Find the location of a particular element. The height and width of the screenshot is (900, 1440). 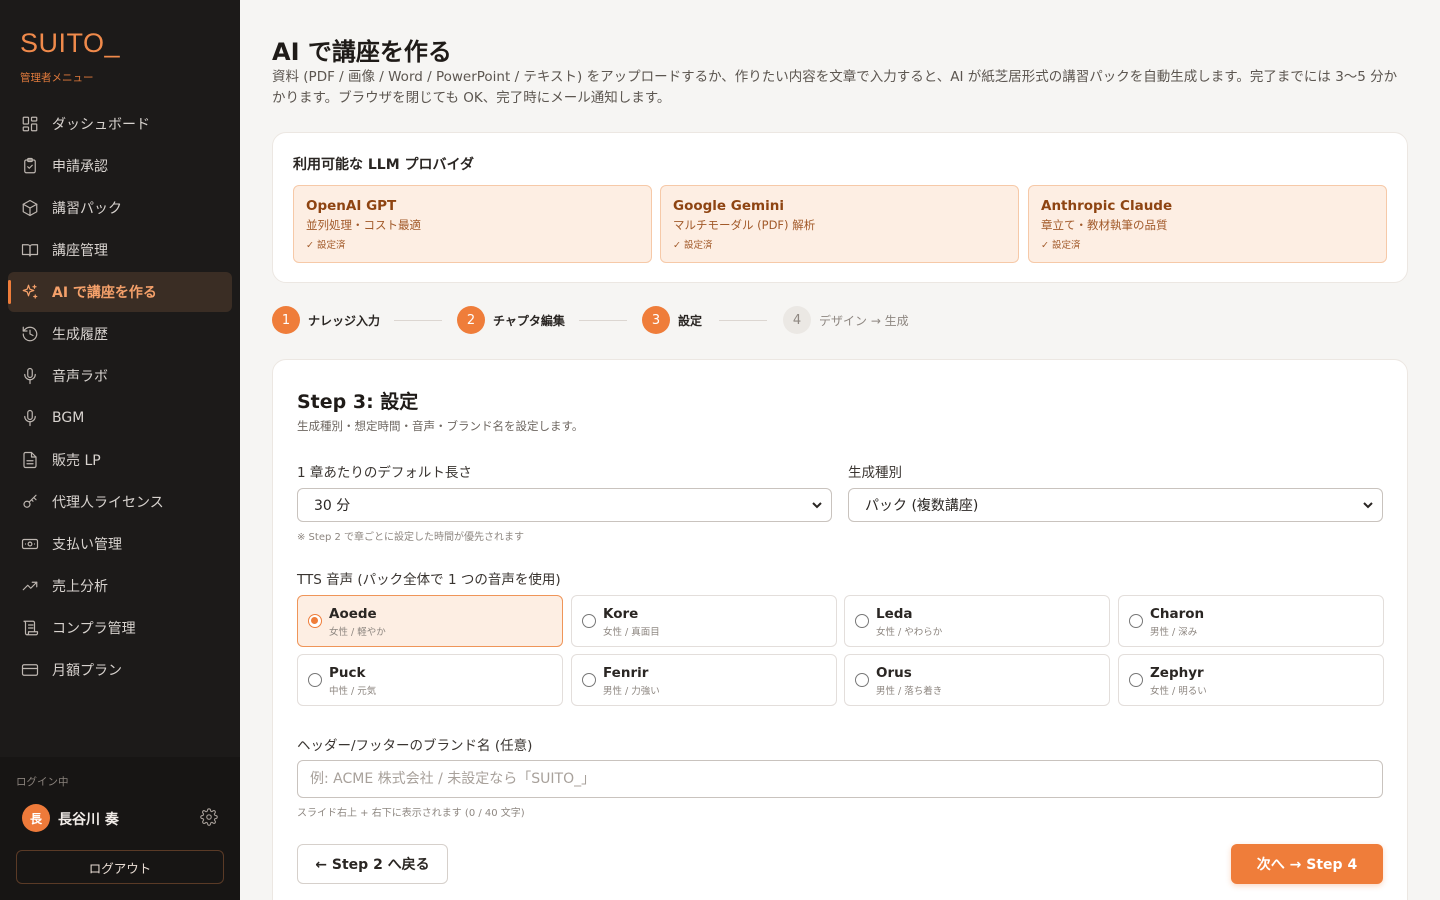

brand-name-hint: スライド右上 + 右下に表示されます (0 / 40 文字) is located at coordinates (411, 813).